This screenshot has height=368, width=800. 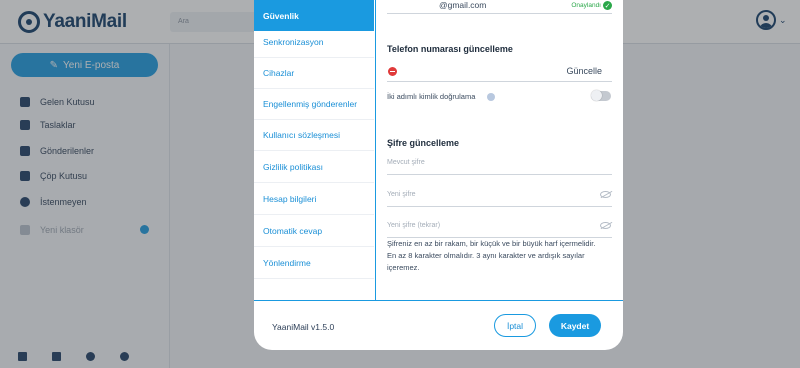 I want to click on flag-icon, so click(x=392, y=71).